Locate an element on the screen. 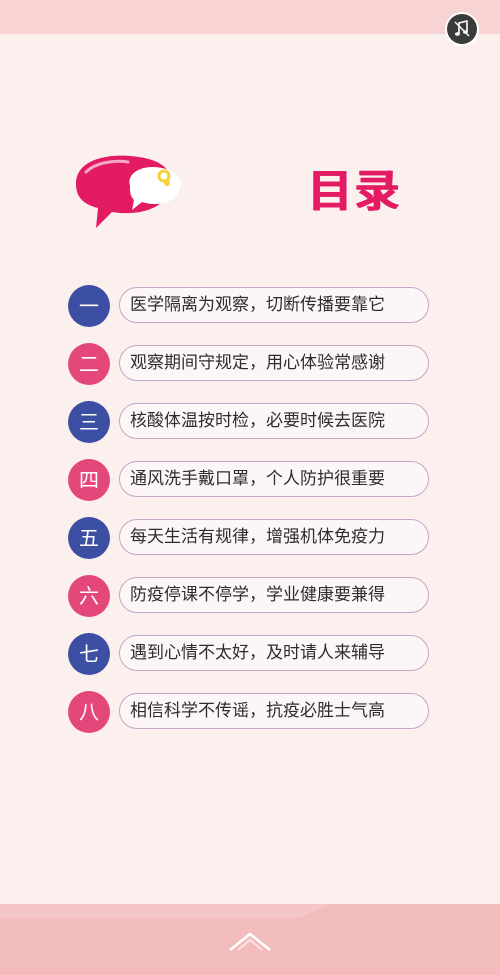 The image size is (500, 975). chevron-up-icon is located at coordinates (250, 941).